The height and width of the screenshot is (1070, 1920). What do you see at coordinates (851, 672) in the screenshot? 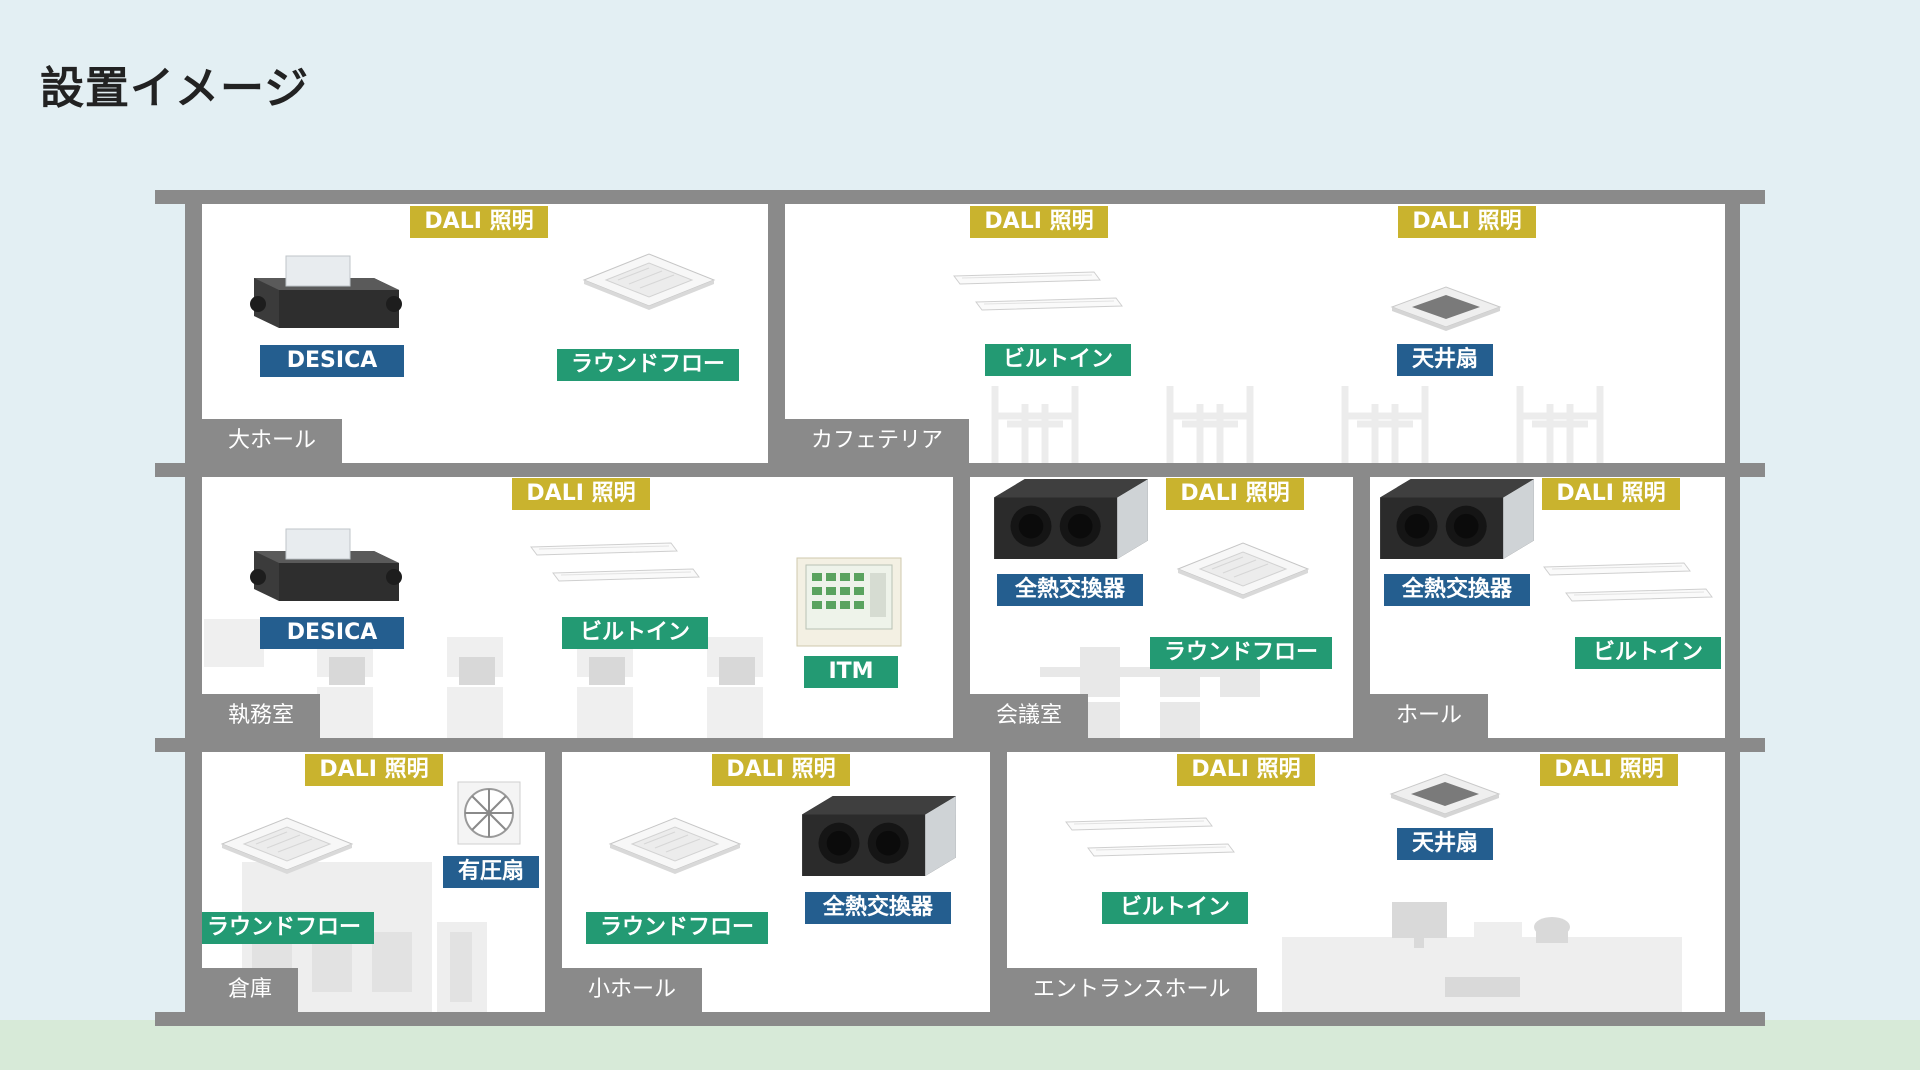
I see `itm-tag: ITM` at bounding box center [851, 672].